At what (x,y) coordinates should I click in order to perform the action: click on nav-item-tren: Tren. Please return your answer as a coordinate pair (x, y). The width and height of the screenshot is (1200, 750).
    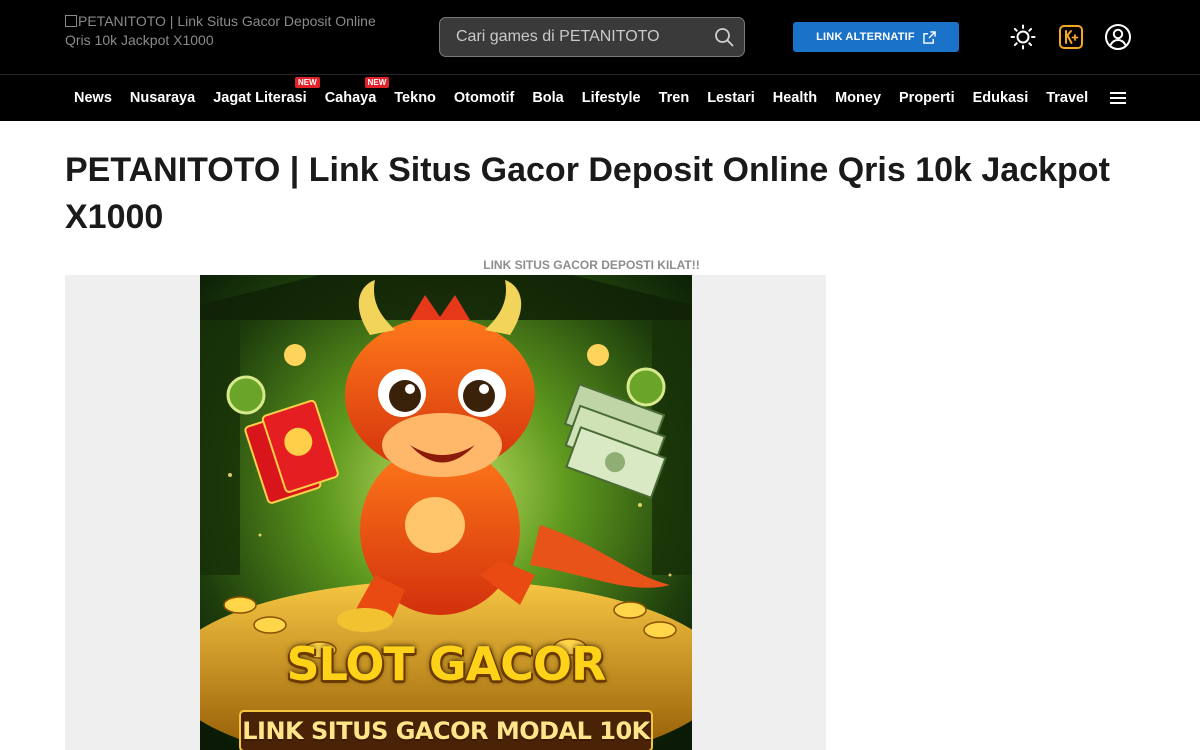
    Looking at the image, I should click on (674, 98).